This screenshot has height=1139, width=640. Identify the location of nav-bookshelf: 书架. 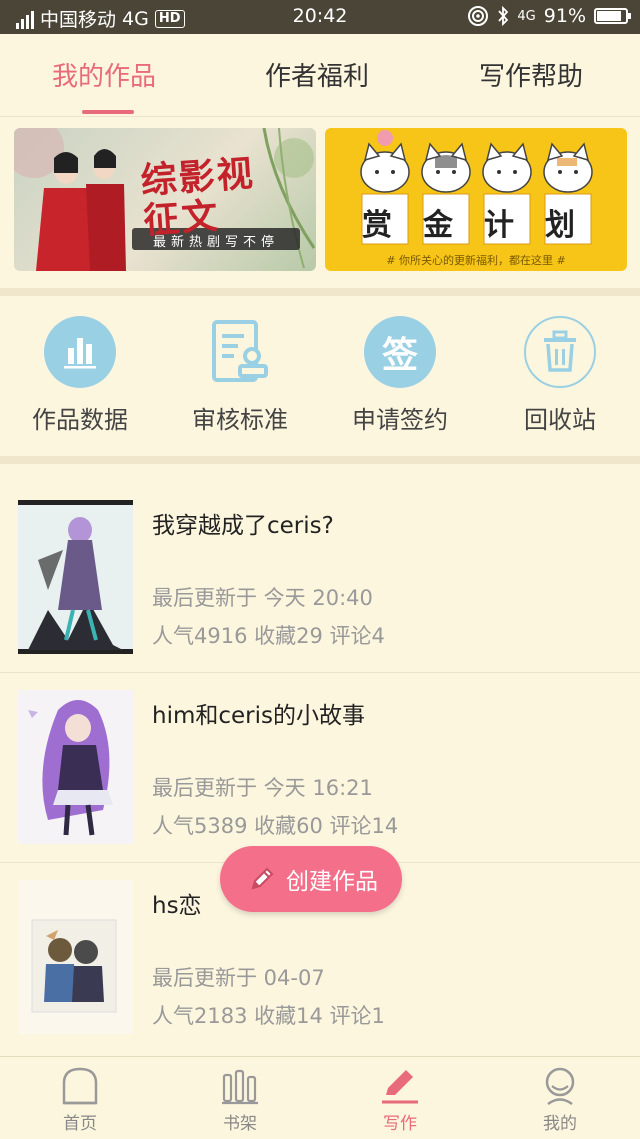
(240, 1099).